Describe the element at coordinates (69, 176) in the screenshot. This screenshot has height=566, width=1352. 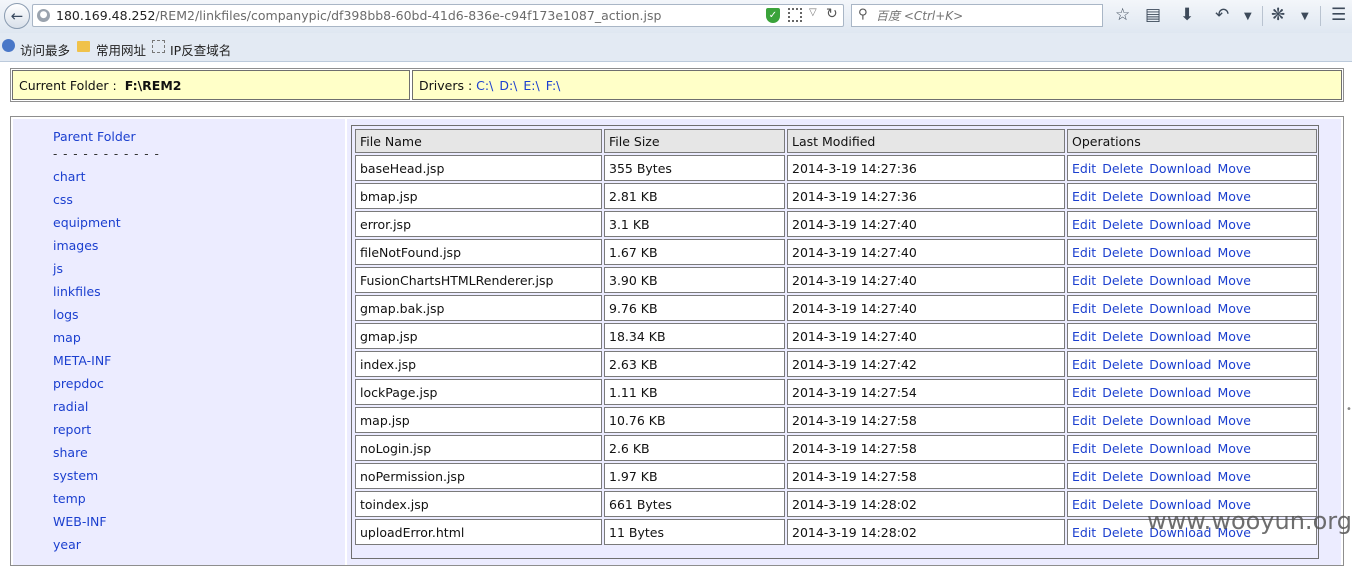
I see `folder-link-chart: chart` at that location.